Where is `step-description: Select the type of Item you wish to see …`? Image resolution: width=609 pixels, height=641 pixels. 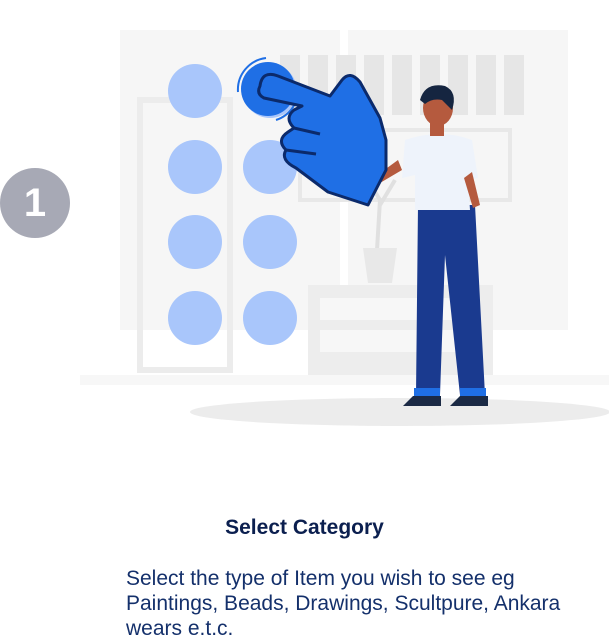
step-description: Select the type of Item you wish to see … is located at coordinates (343, 603).